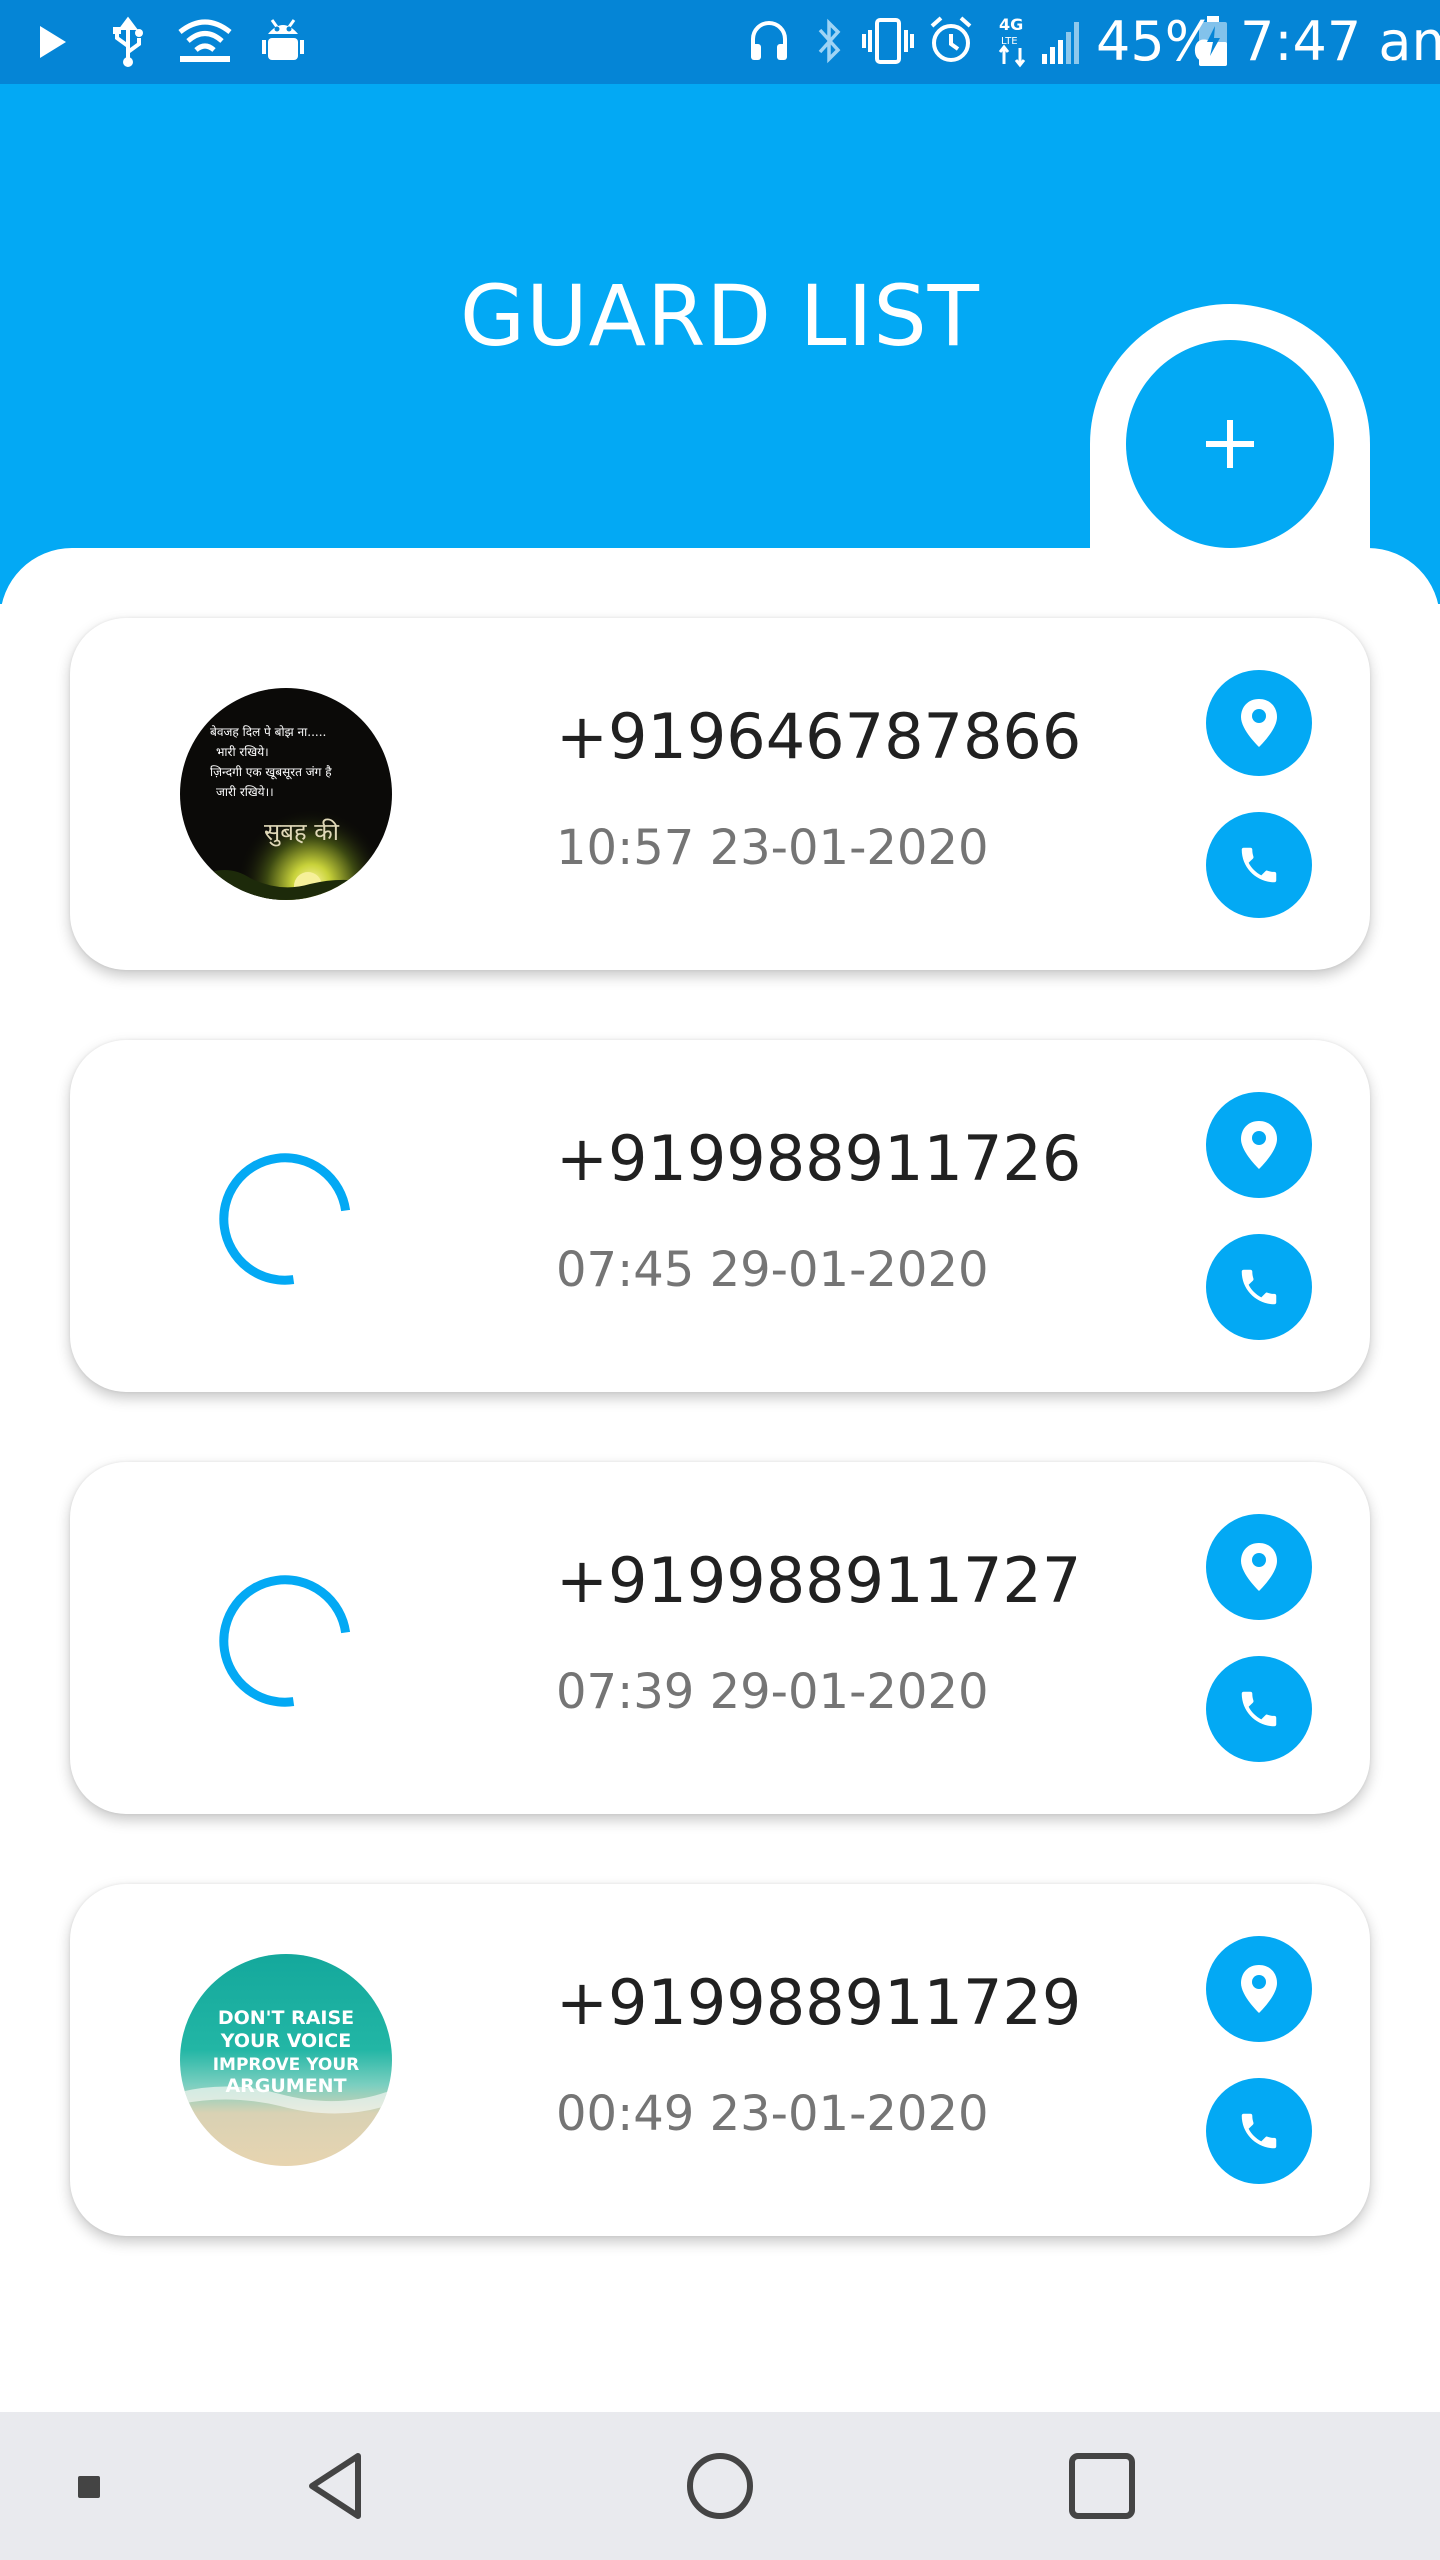  I want to click on avatar-line-4: जारी रखिये।।, so click(245, 792).